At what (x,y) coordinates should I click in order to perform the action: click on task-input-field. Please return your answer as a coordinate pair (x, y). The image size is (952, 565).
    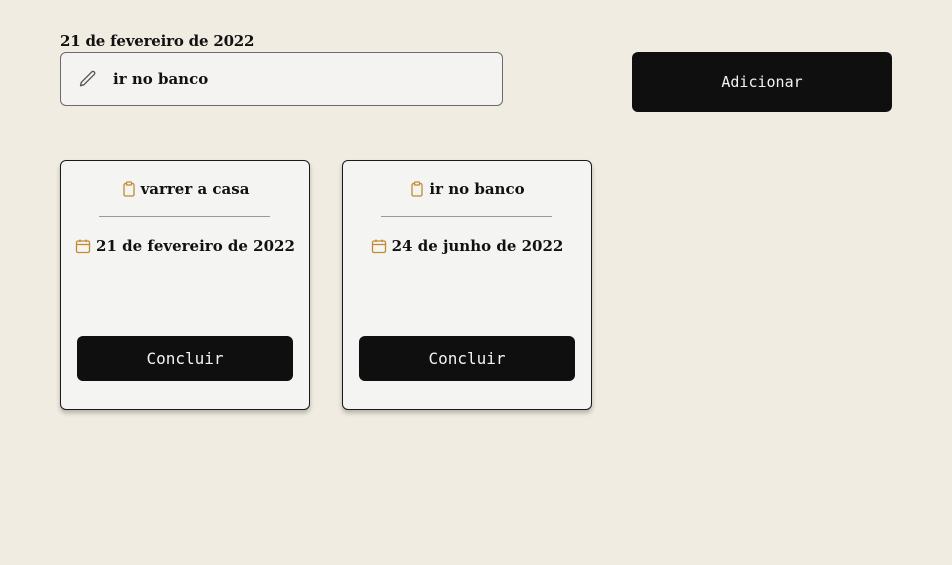
    Looking at the image, I should click on (281, 79).